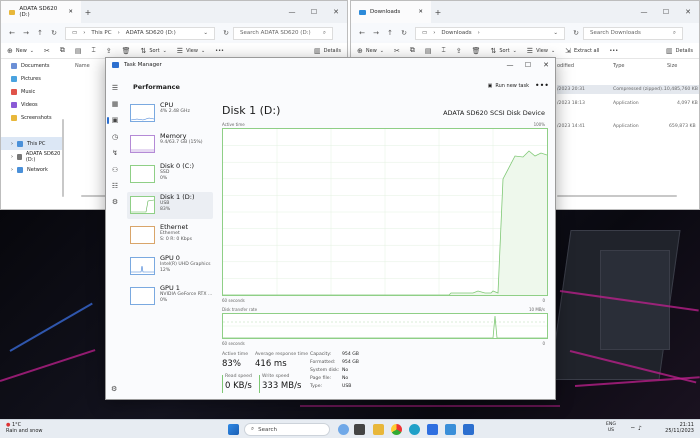 The width and height of the screenshot is (700, 438). I want to click on nav-music: Music, so click(32, 91).